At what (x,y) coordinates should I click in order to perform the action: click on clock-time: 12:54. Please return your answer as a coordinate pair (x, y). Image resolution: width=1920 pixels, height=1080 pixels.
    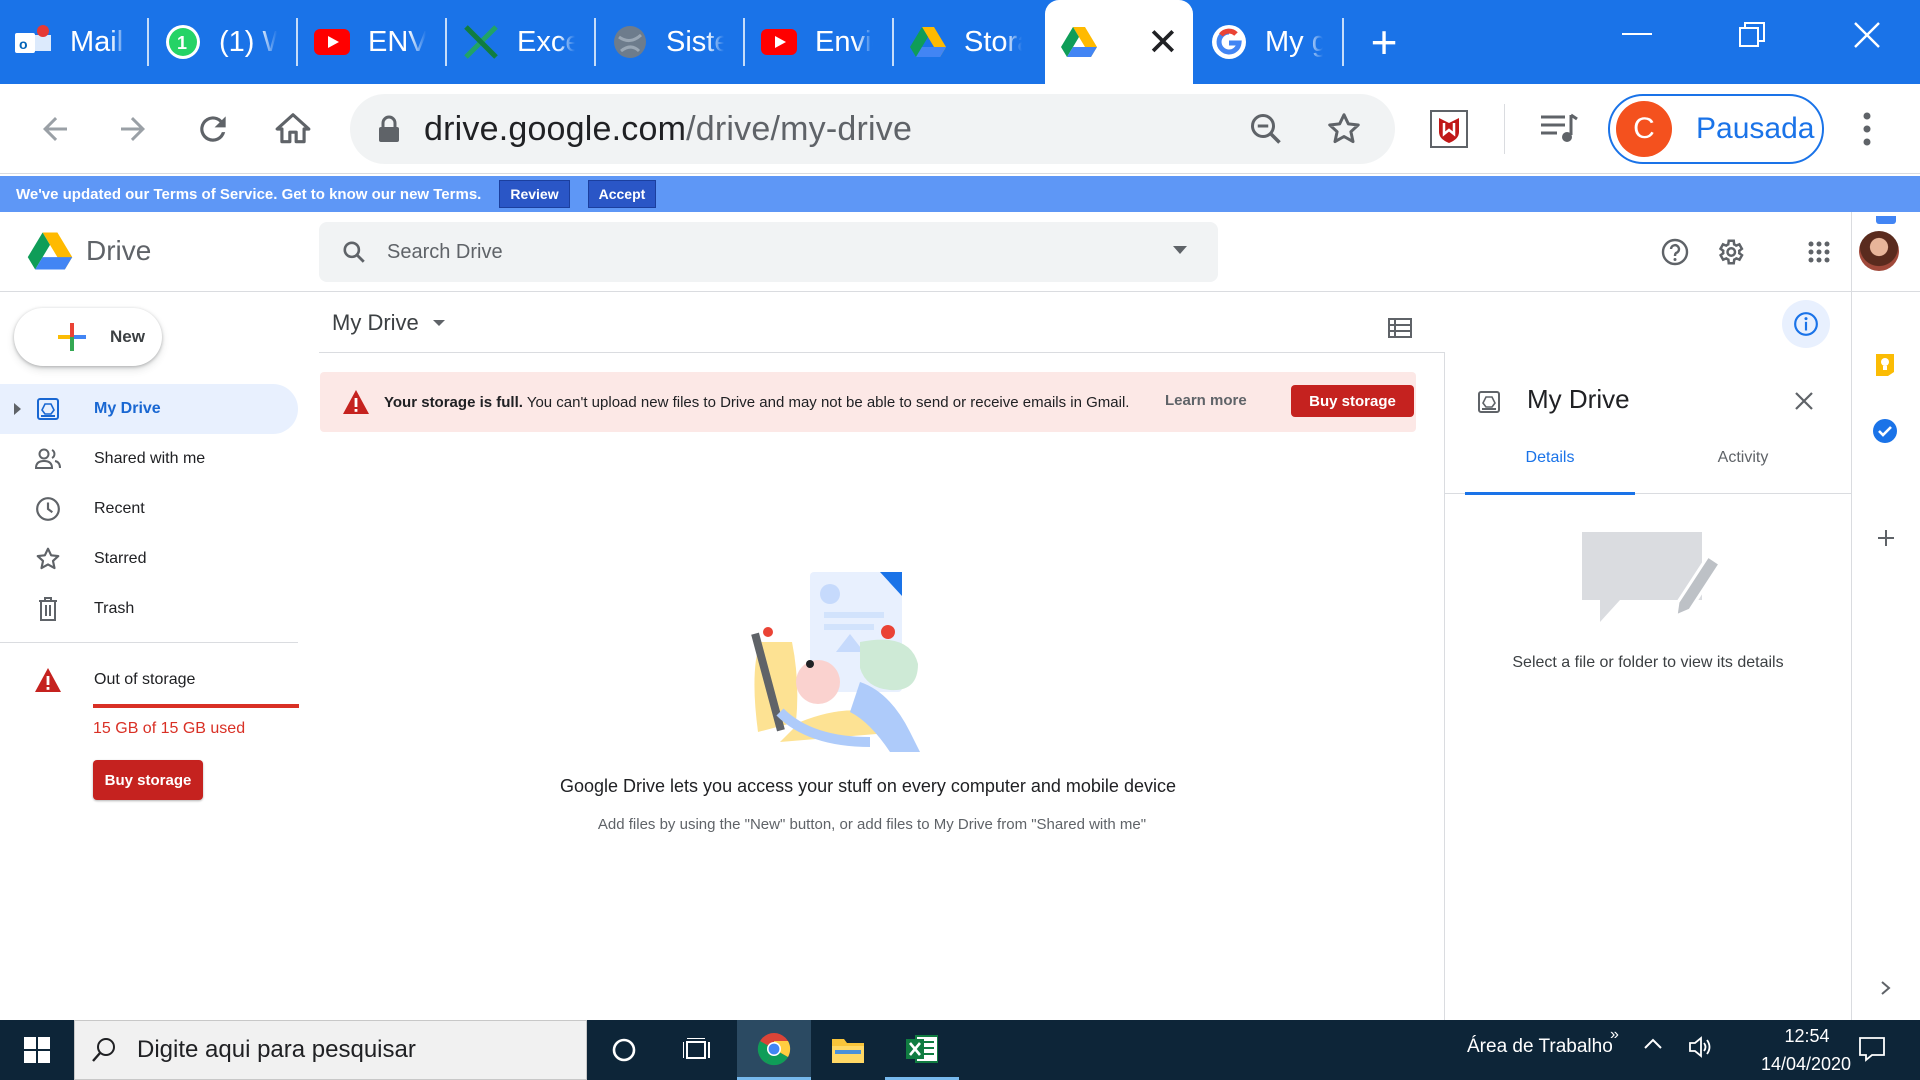
    Looking at the image, I should click on (1807, 1036).